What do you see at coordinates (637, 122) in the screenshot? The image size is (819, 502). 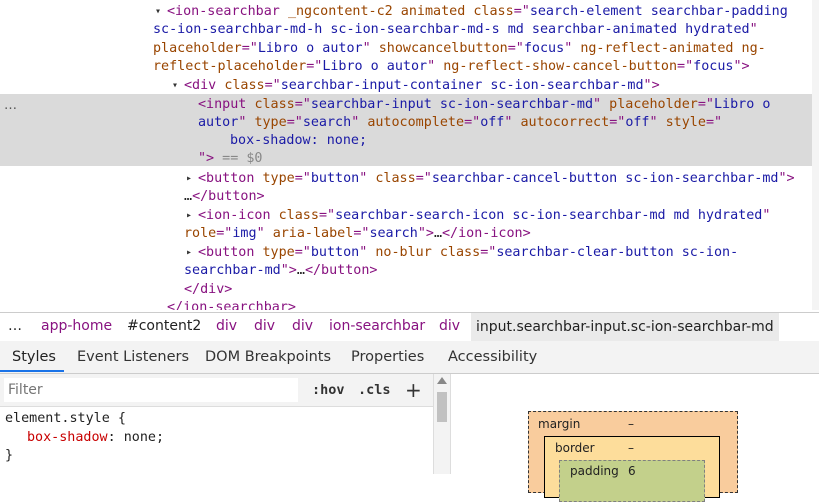 I see `dom-token: off` at bounding box center [637, 122].